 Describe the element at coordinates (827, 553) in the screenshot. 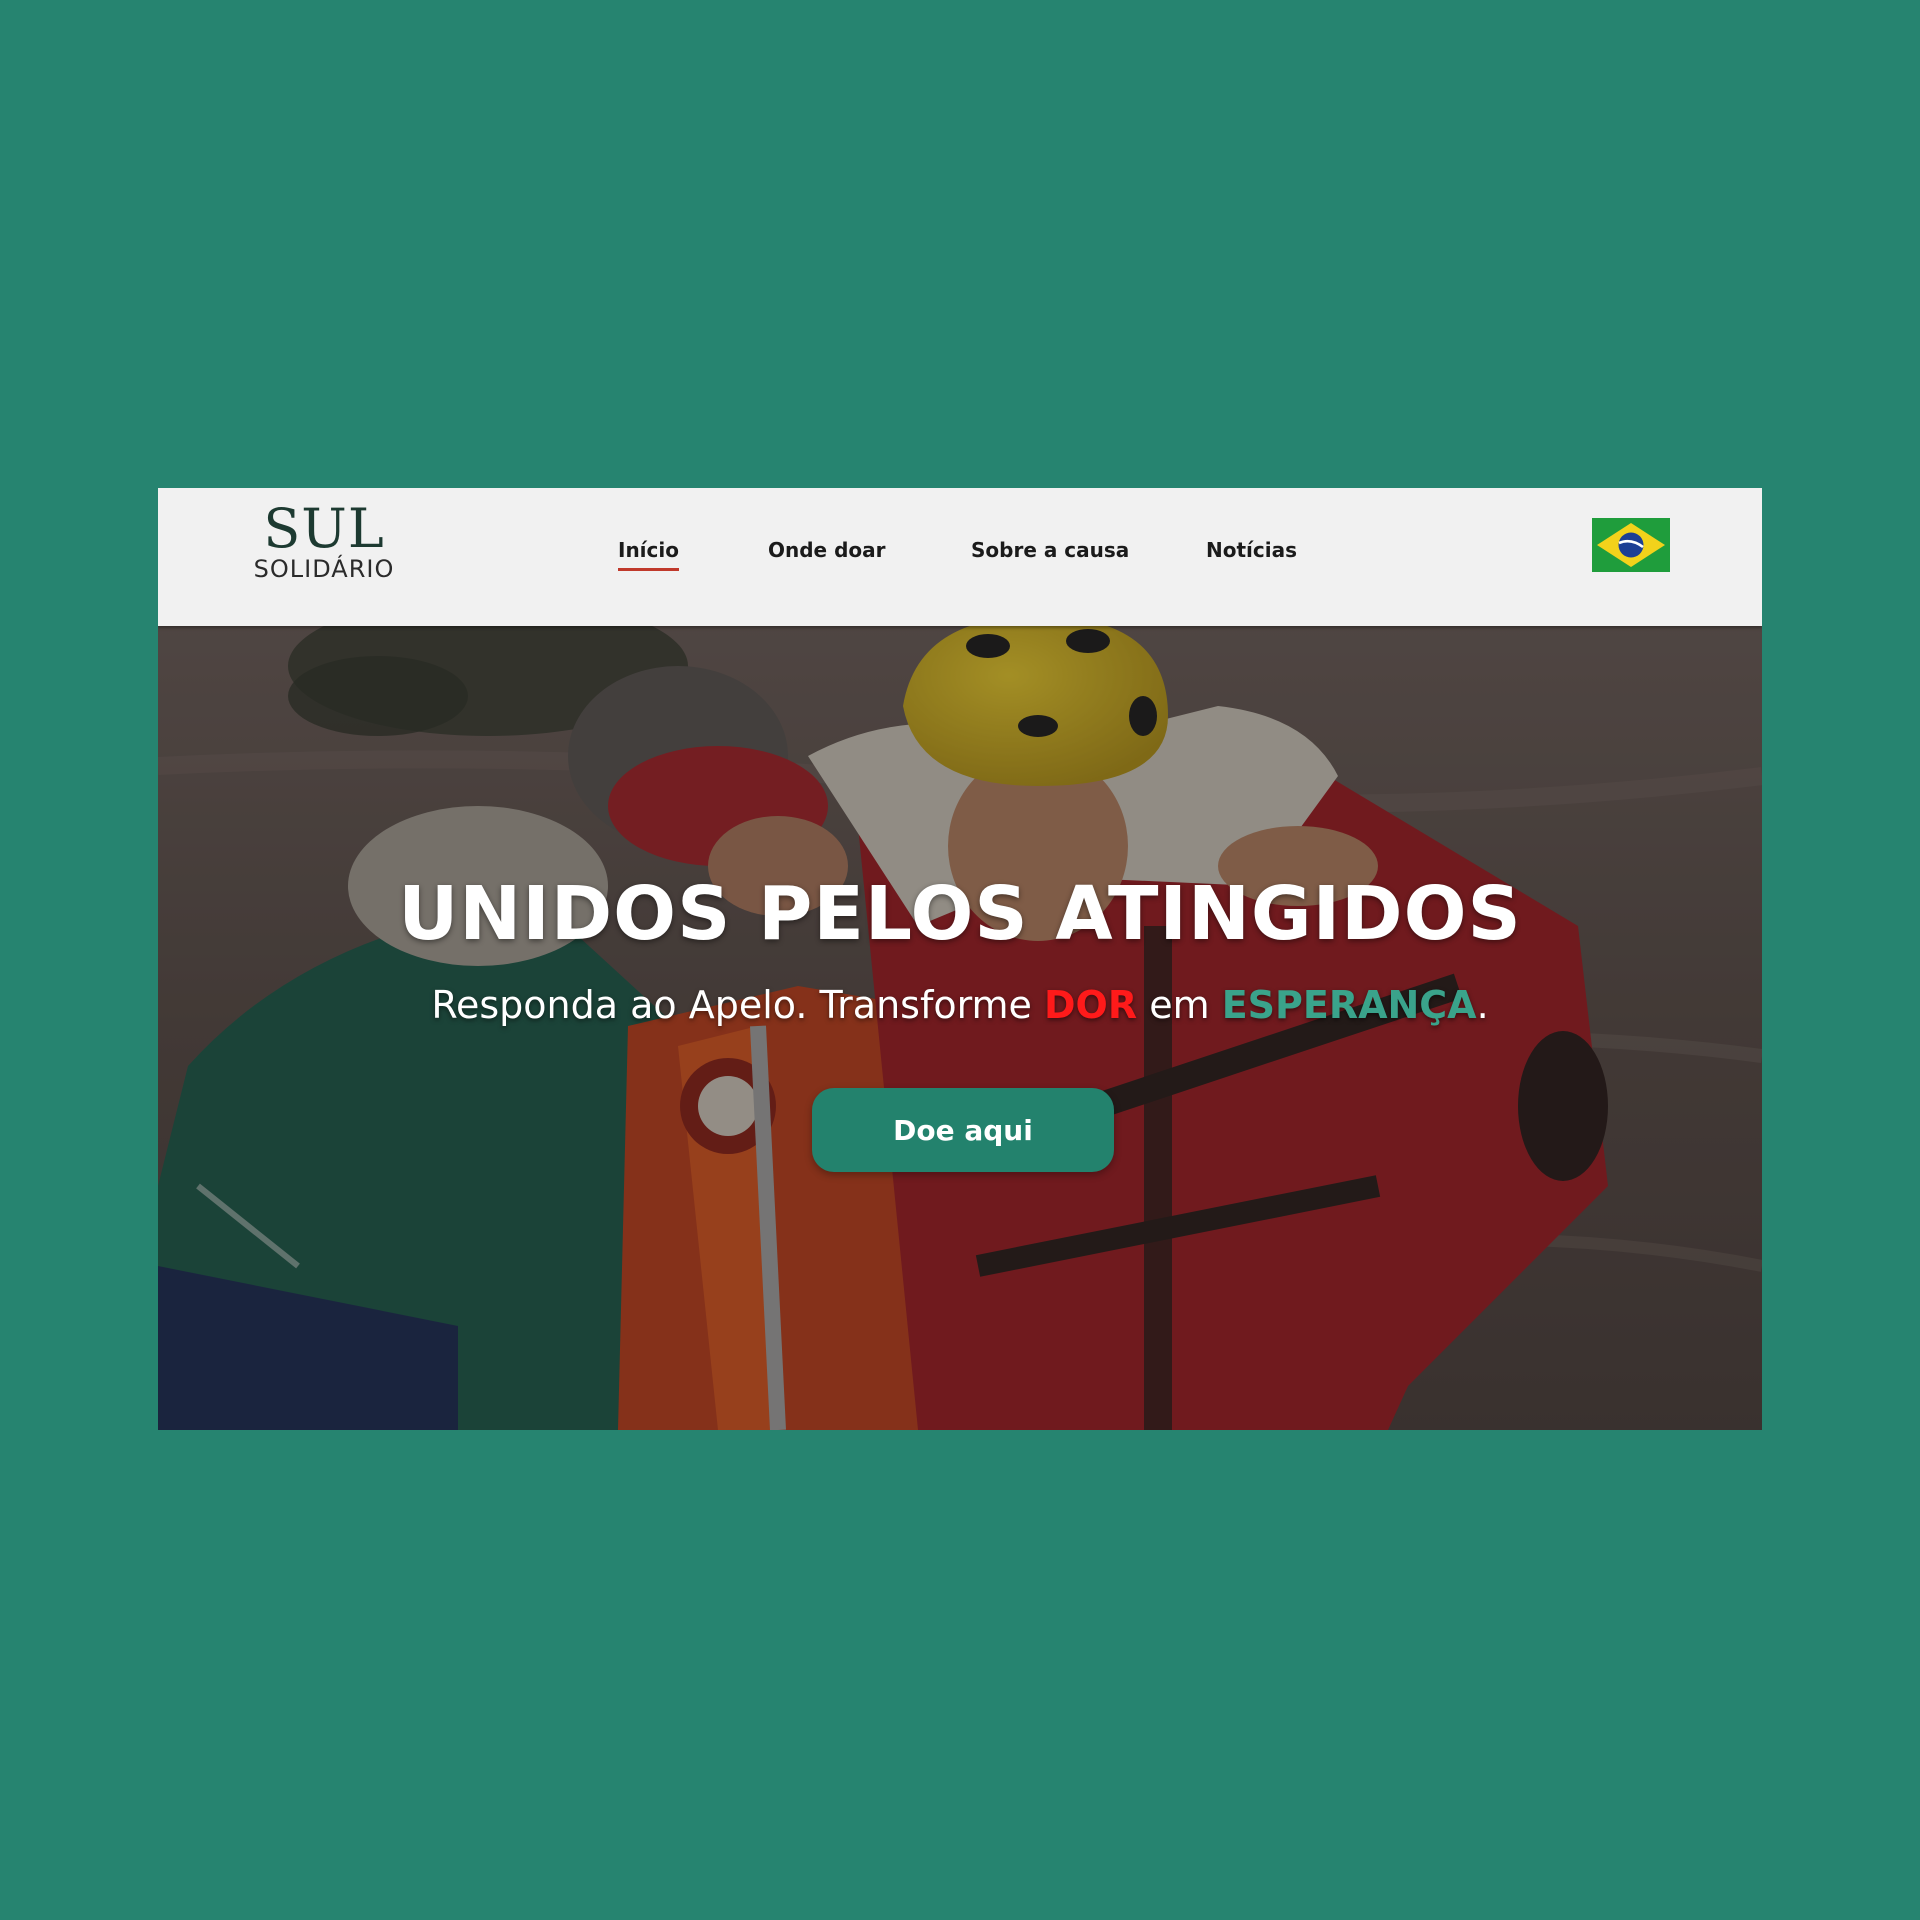

I see `nav-item-onde-doar: Onde doar` at that location.